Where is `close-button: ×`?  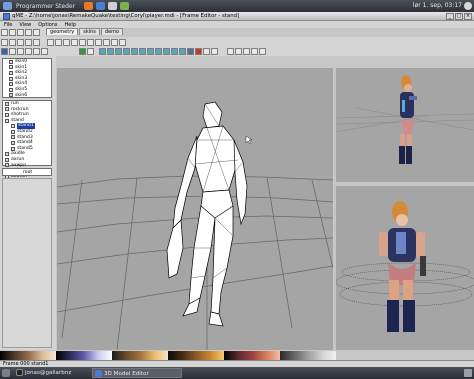
close-button: × is located at coordinates (468, 16).